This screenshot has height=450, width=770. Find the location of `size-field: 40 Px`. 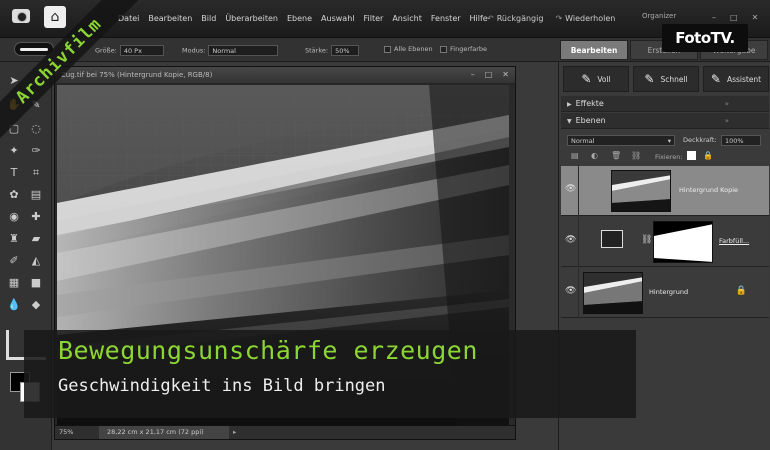

size-field: 40 Px is located at coordinates (141, 50).